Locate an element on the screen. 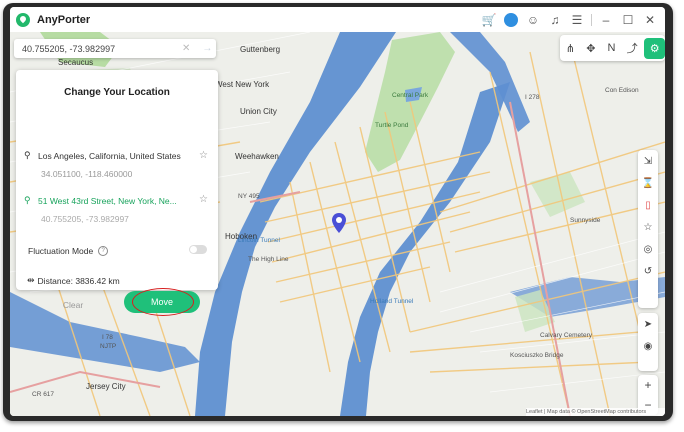 Image resolution: width=684 pixels, height=432 pixels. map-label-calvary-cemetery: Calvary Cemetery is located at coordinates (566, 335).